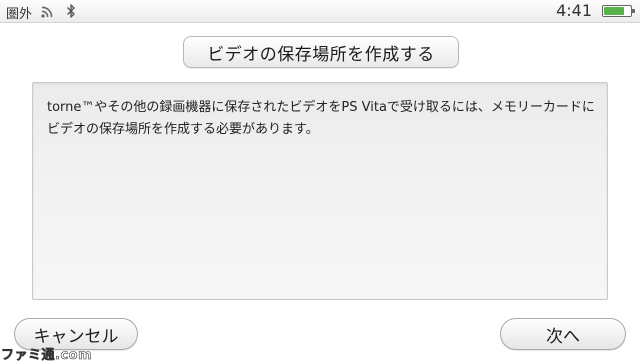 The image size is (640, 363). Describe the element at coordinates (321, 52) in the screenshot. I see `dialog-title: ビデオの保存場所を作成する` at that location.